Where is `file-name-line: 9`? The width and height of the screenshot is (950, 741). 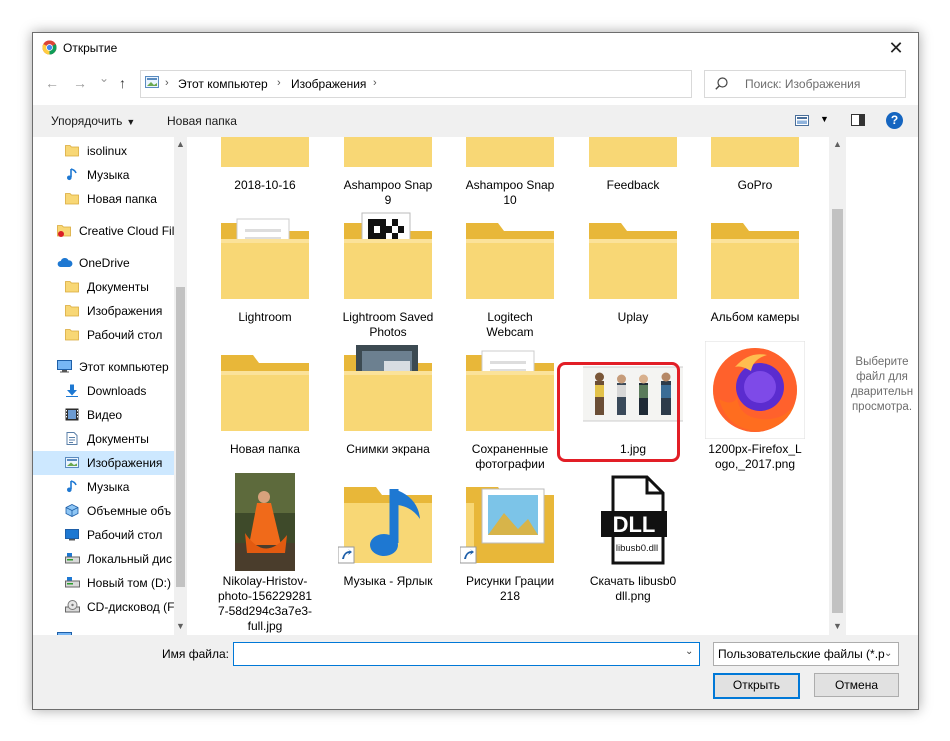 file-name-line: 9 is located at coordinates (388, 200).